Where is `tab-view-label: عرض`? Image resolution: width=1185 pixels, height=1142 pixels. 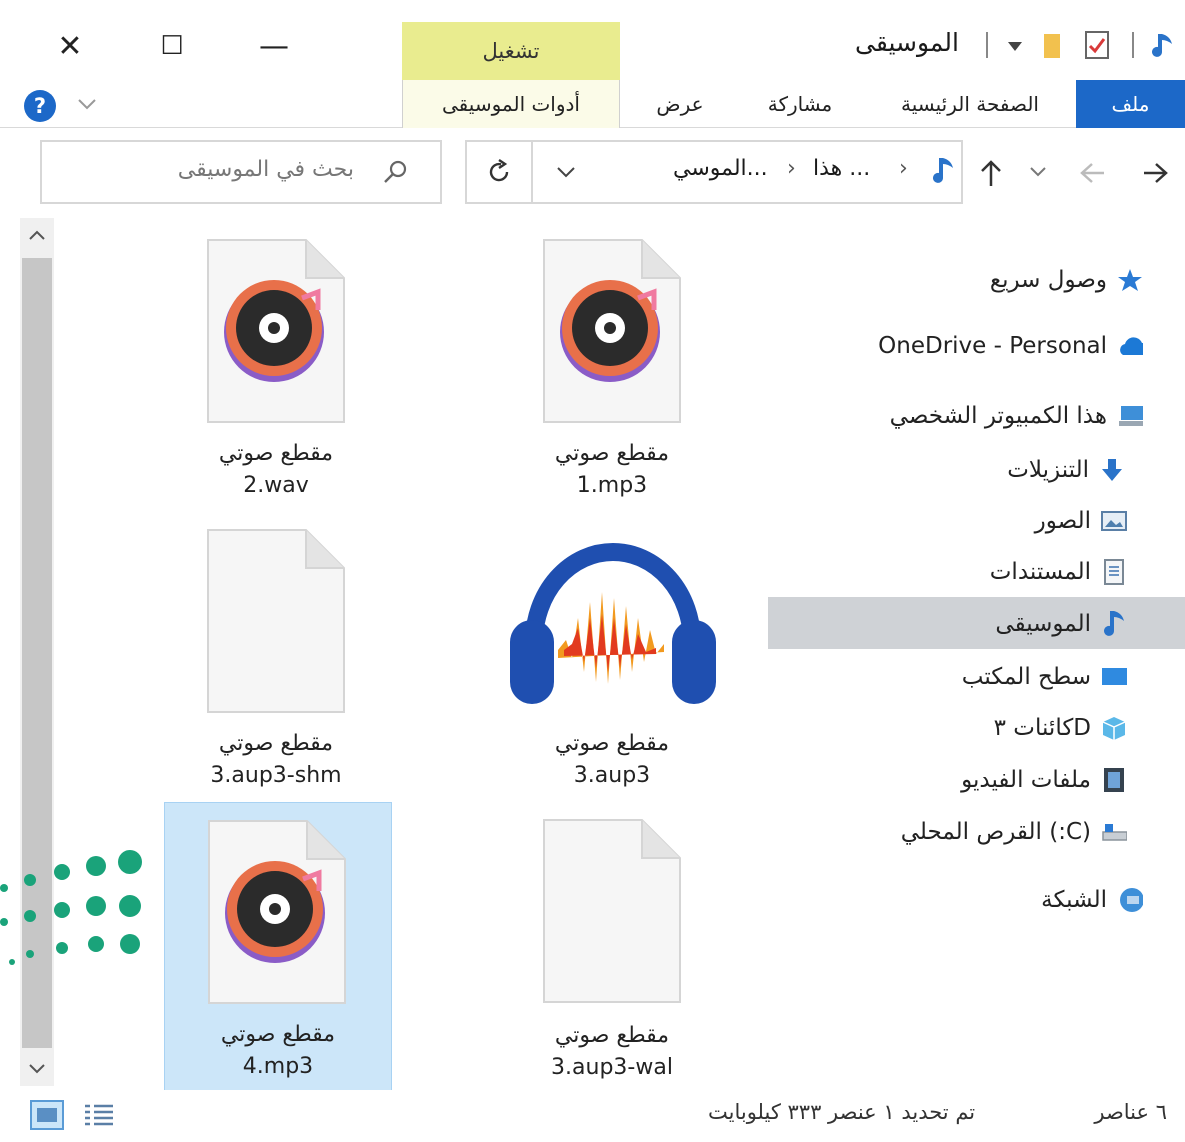
tab-view-label: عرض is located at coordinates (680, 104).